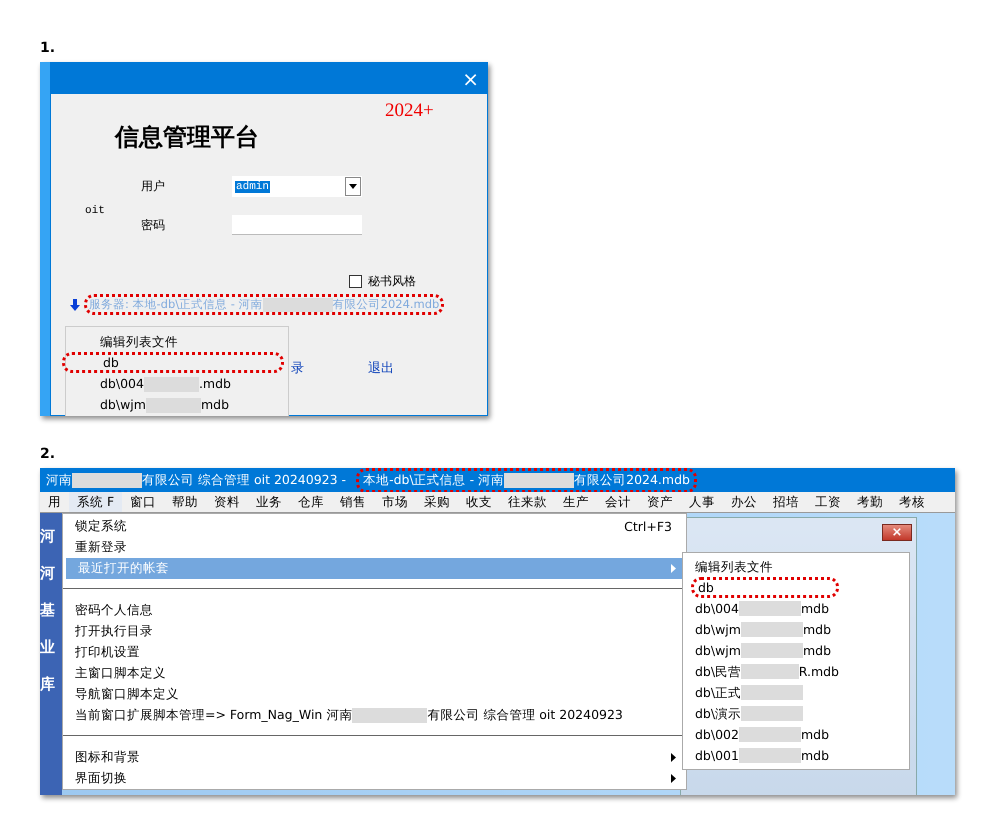  I want to click on menu-entry: db\004 mdb, so click(767, 608).